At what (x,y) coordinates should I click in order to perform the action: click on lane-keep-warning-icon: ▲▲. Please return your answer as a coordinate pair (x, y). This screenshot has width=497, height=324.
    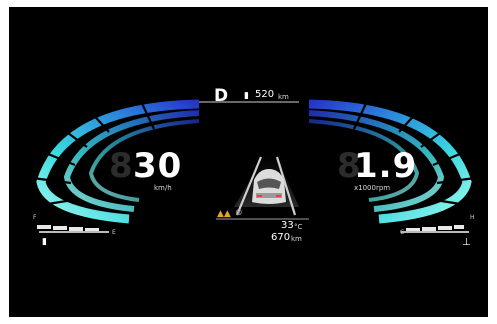
    Looking at the image, I should click on (224, 214).